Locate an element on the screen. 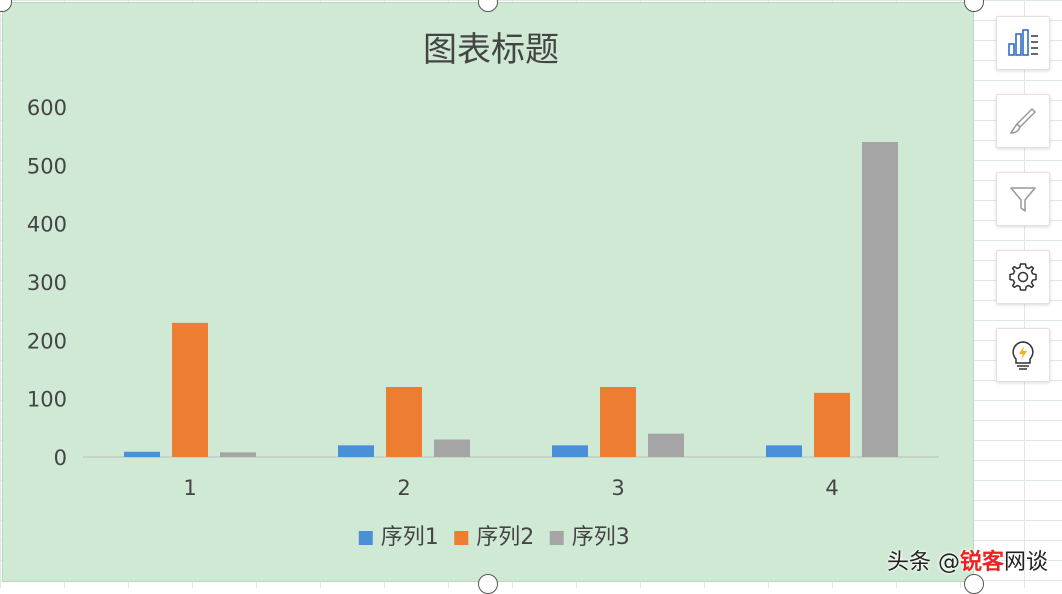 This screenshot has height=594, width=1062. filter-icon is located at coordinates (1023, 199).